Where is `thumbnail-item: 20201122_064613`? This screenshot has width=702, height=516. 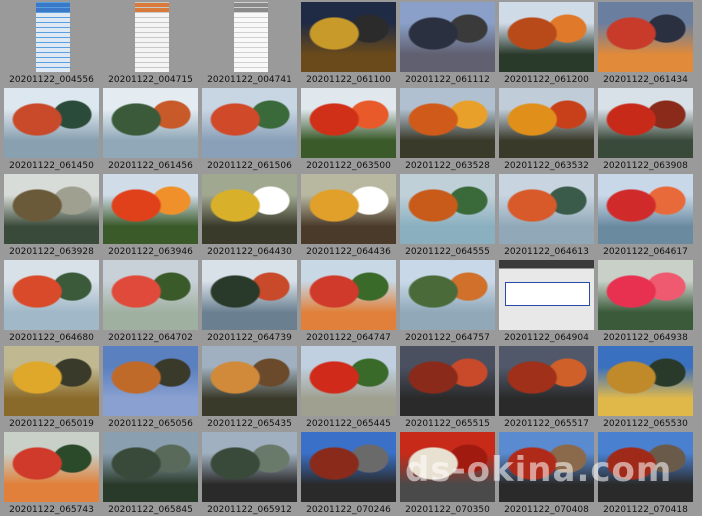 thumbnail-item: 20201122_064613 is located at coordinates (546, 215).